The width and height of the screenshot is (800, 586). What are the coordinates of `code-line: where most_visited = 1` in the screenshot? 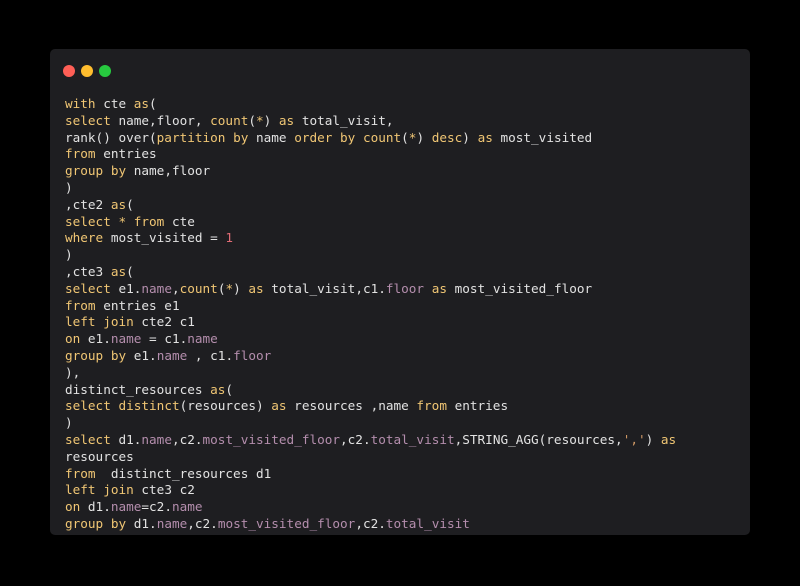 It's located at (402, 238).